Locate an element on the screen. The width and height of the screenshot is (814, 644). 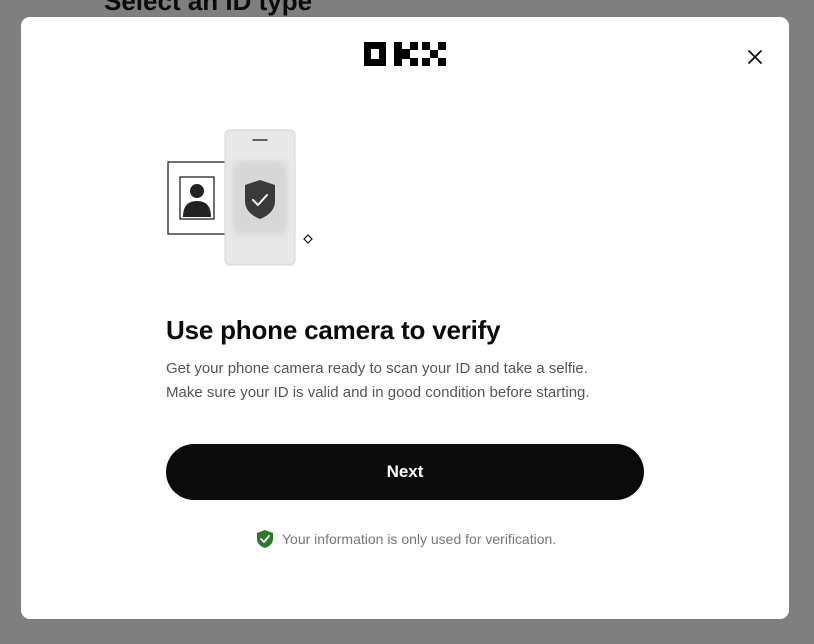
camera-verification-illustration is located at coordinates (242, 199).